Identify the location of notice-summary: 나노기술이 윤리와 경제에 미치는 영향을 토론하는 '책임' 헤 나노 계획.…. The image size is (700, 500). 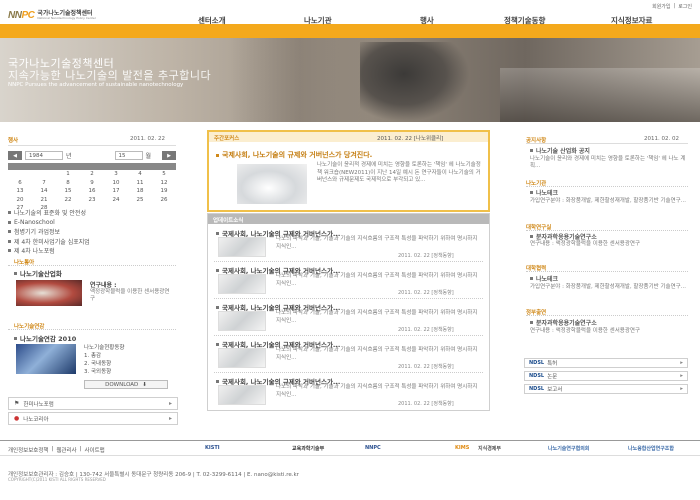
(608, 162).